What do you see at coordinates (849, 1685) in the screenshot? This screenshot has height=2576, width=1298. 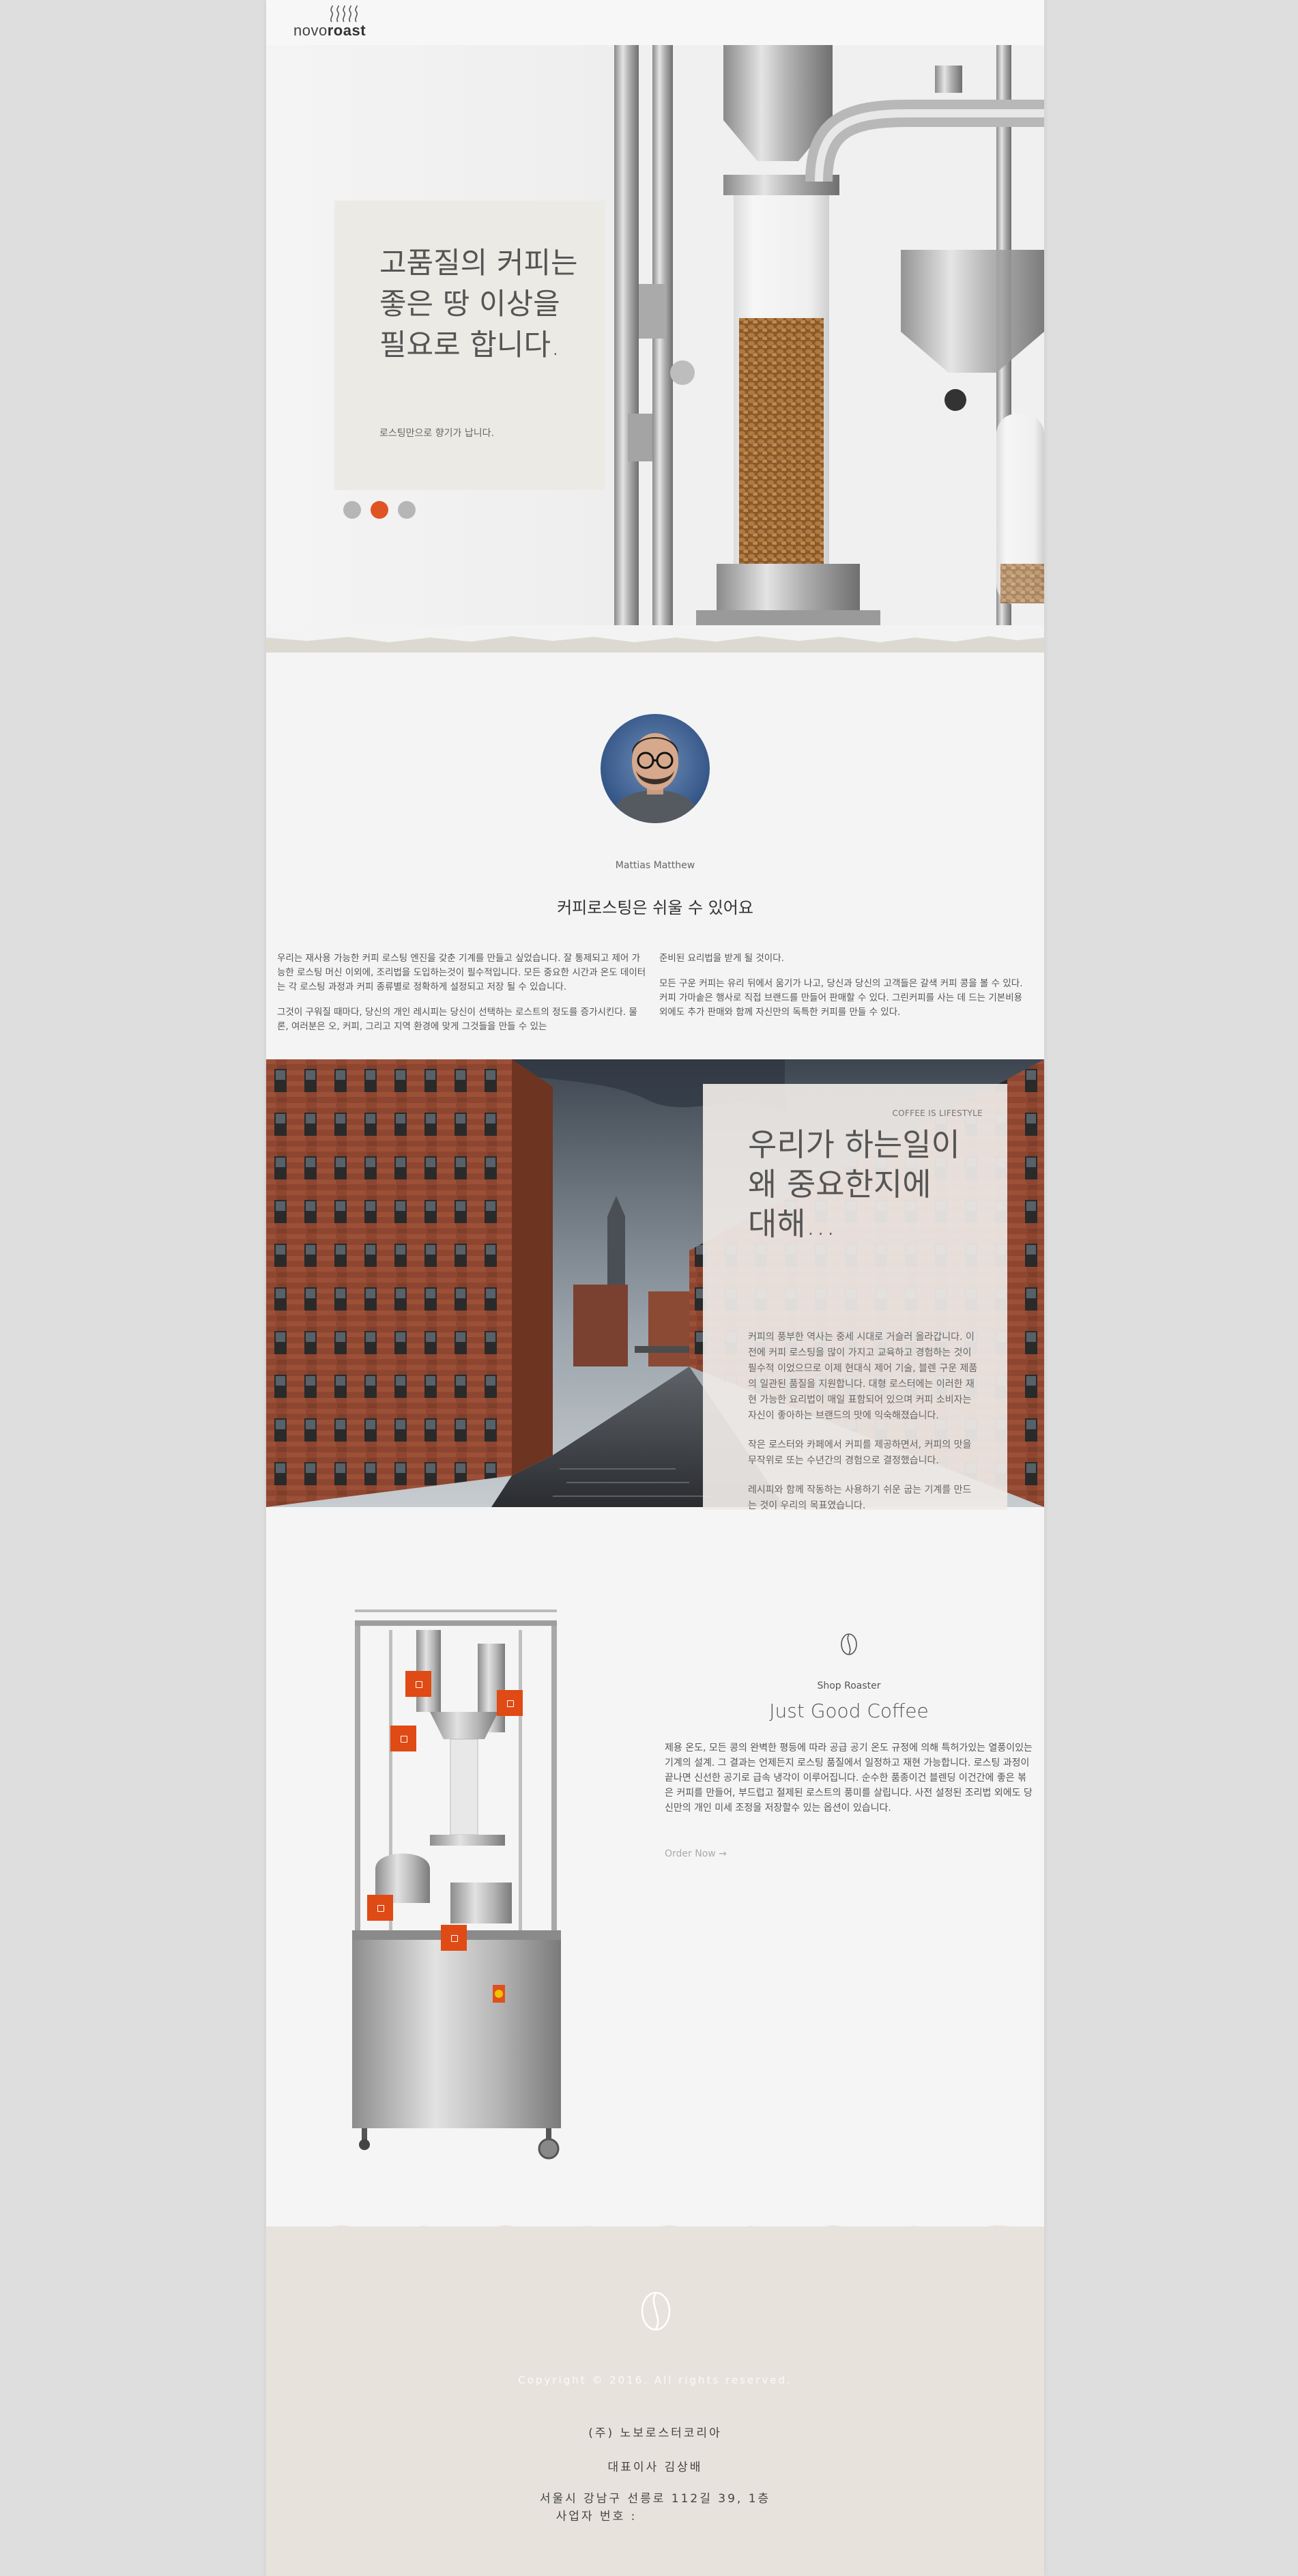 I see `product-kicker: Shop Roaster` at bounding box center [849, 1685].